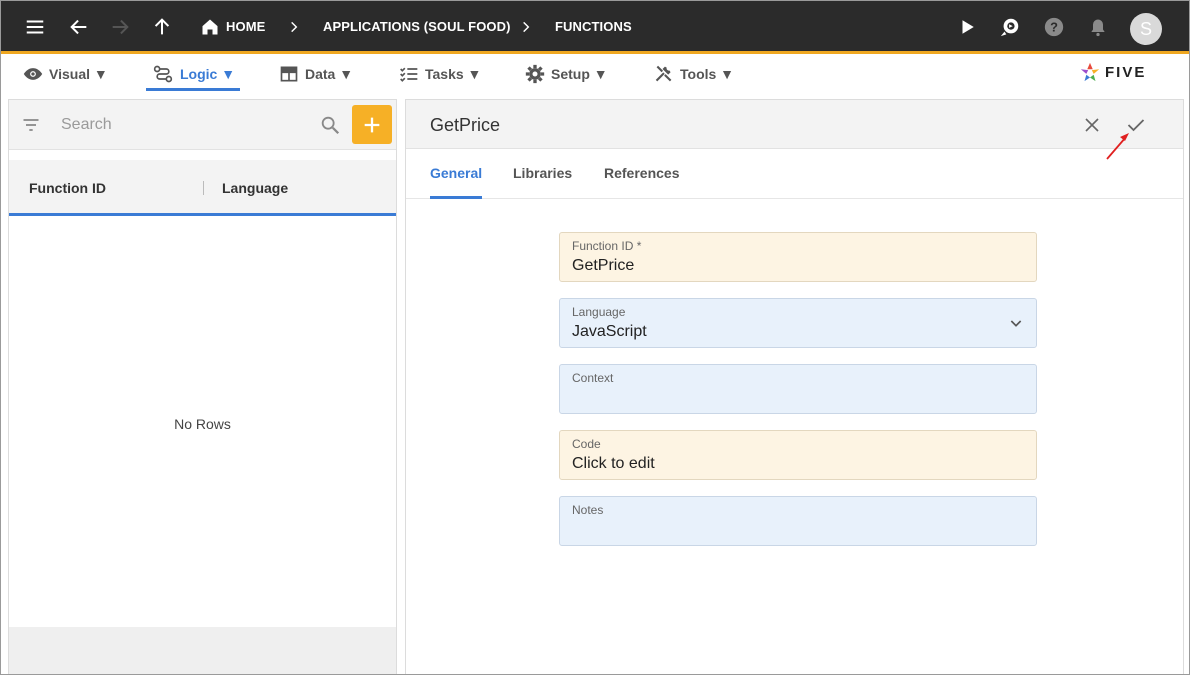 The height and width of the screenshot is (675, 1190). I want to click on help-icon: ?, so click(1054, 27).